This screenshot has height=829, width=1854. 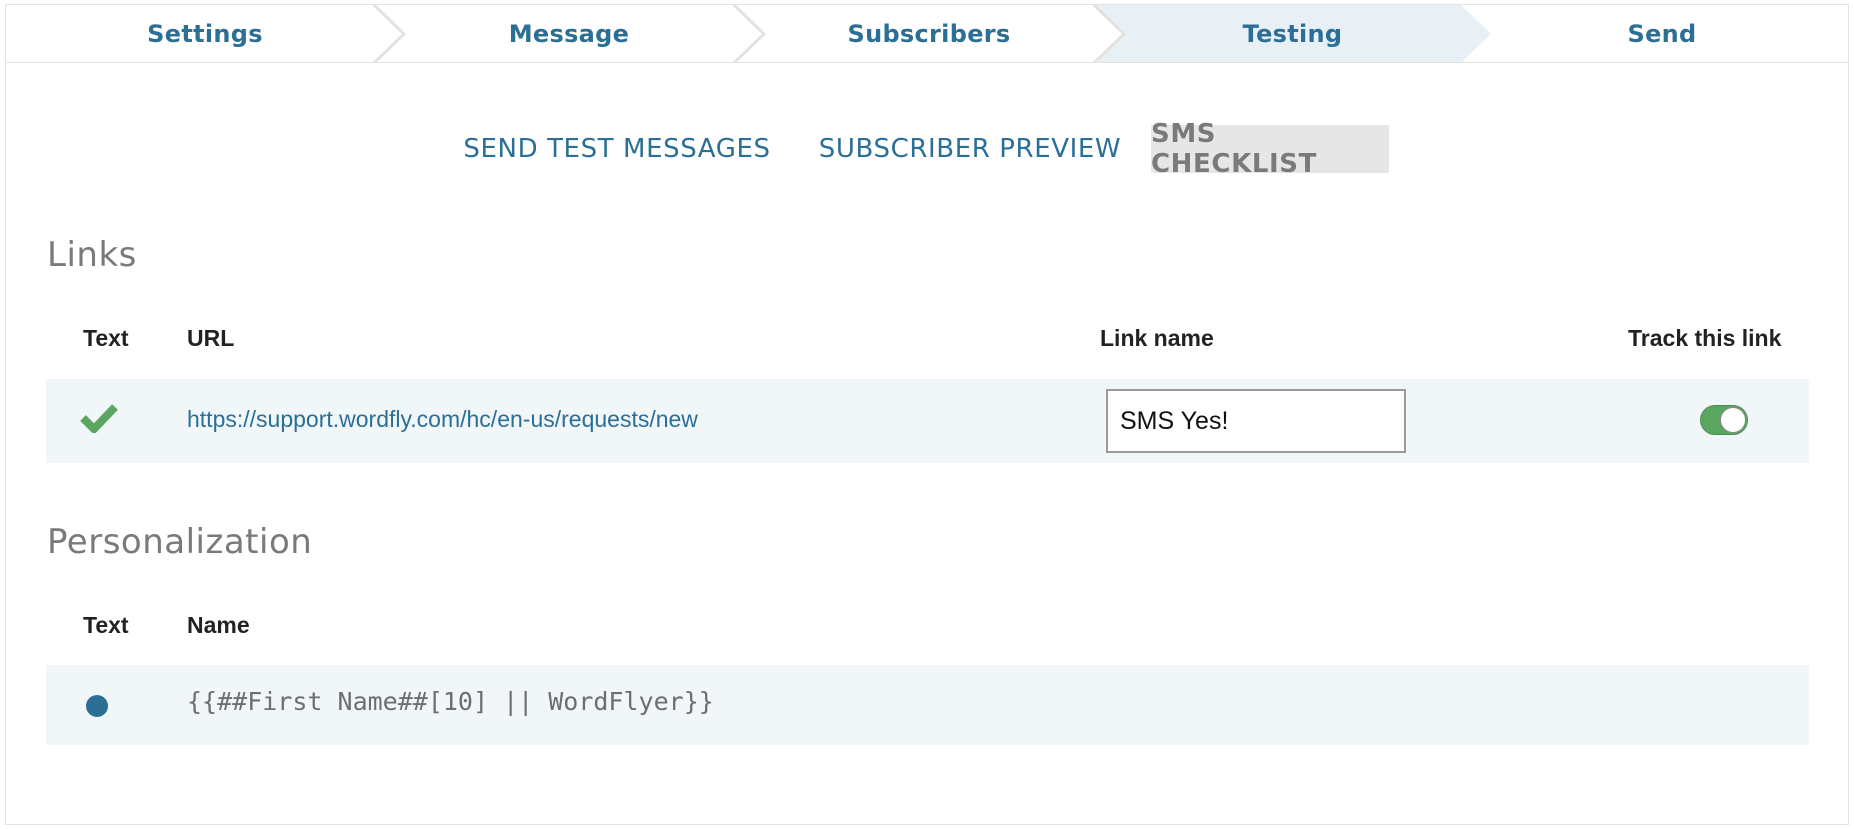 What do you see at coordinates (211, 338) in the screenshot?
I see `links-col-url: URL` at bounding box center [211, 338].